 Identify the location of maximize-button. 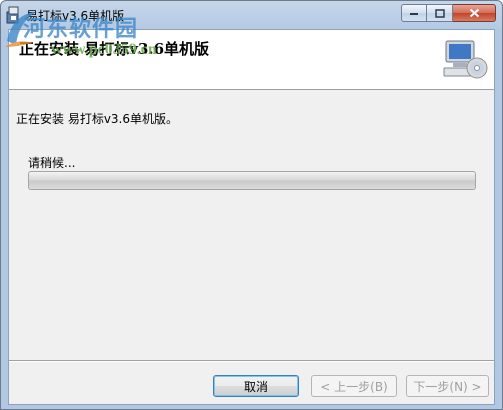
(440, 13).